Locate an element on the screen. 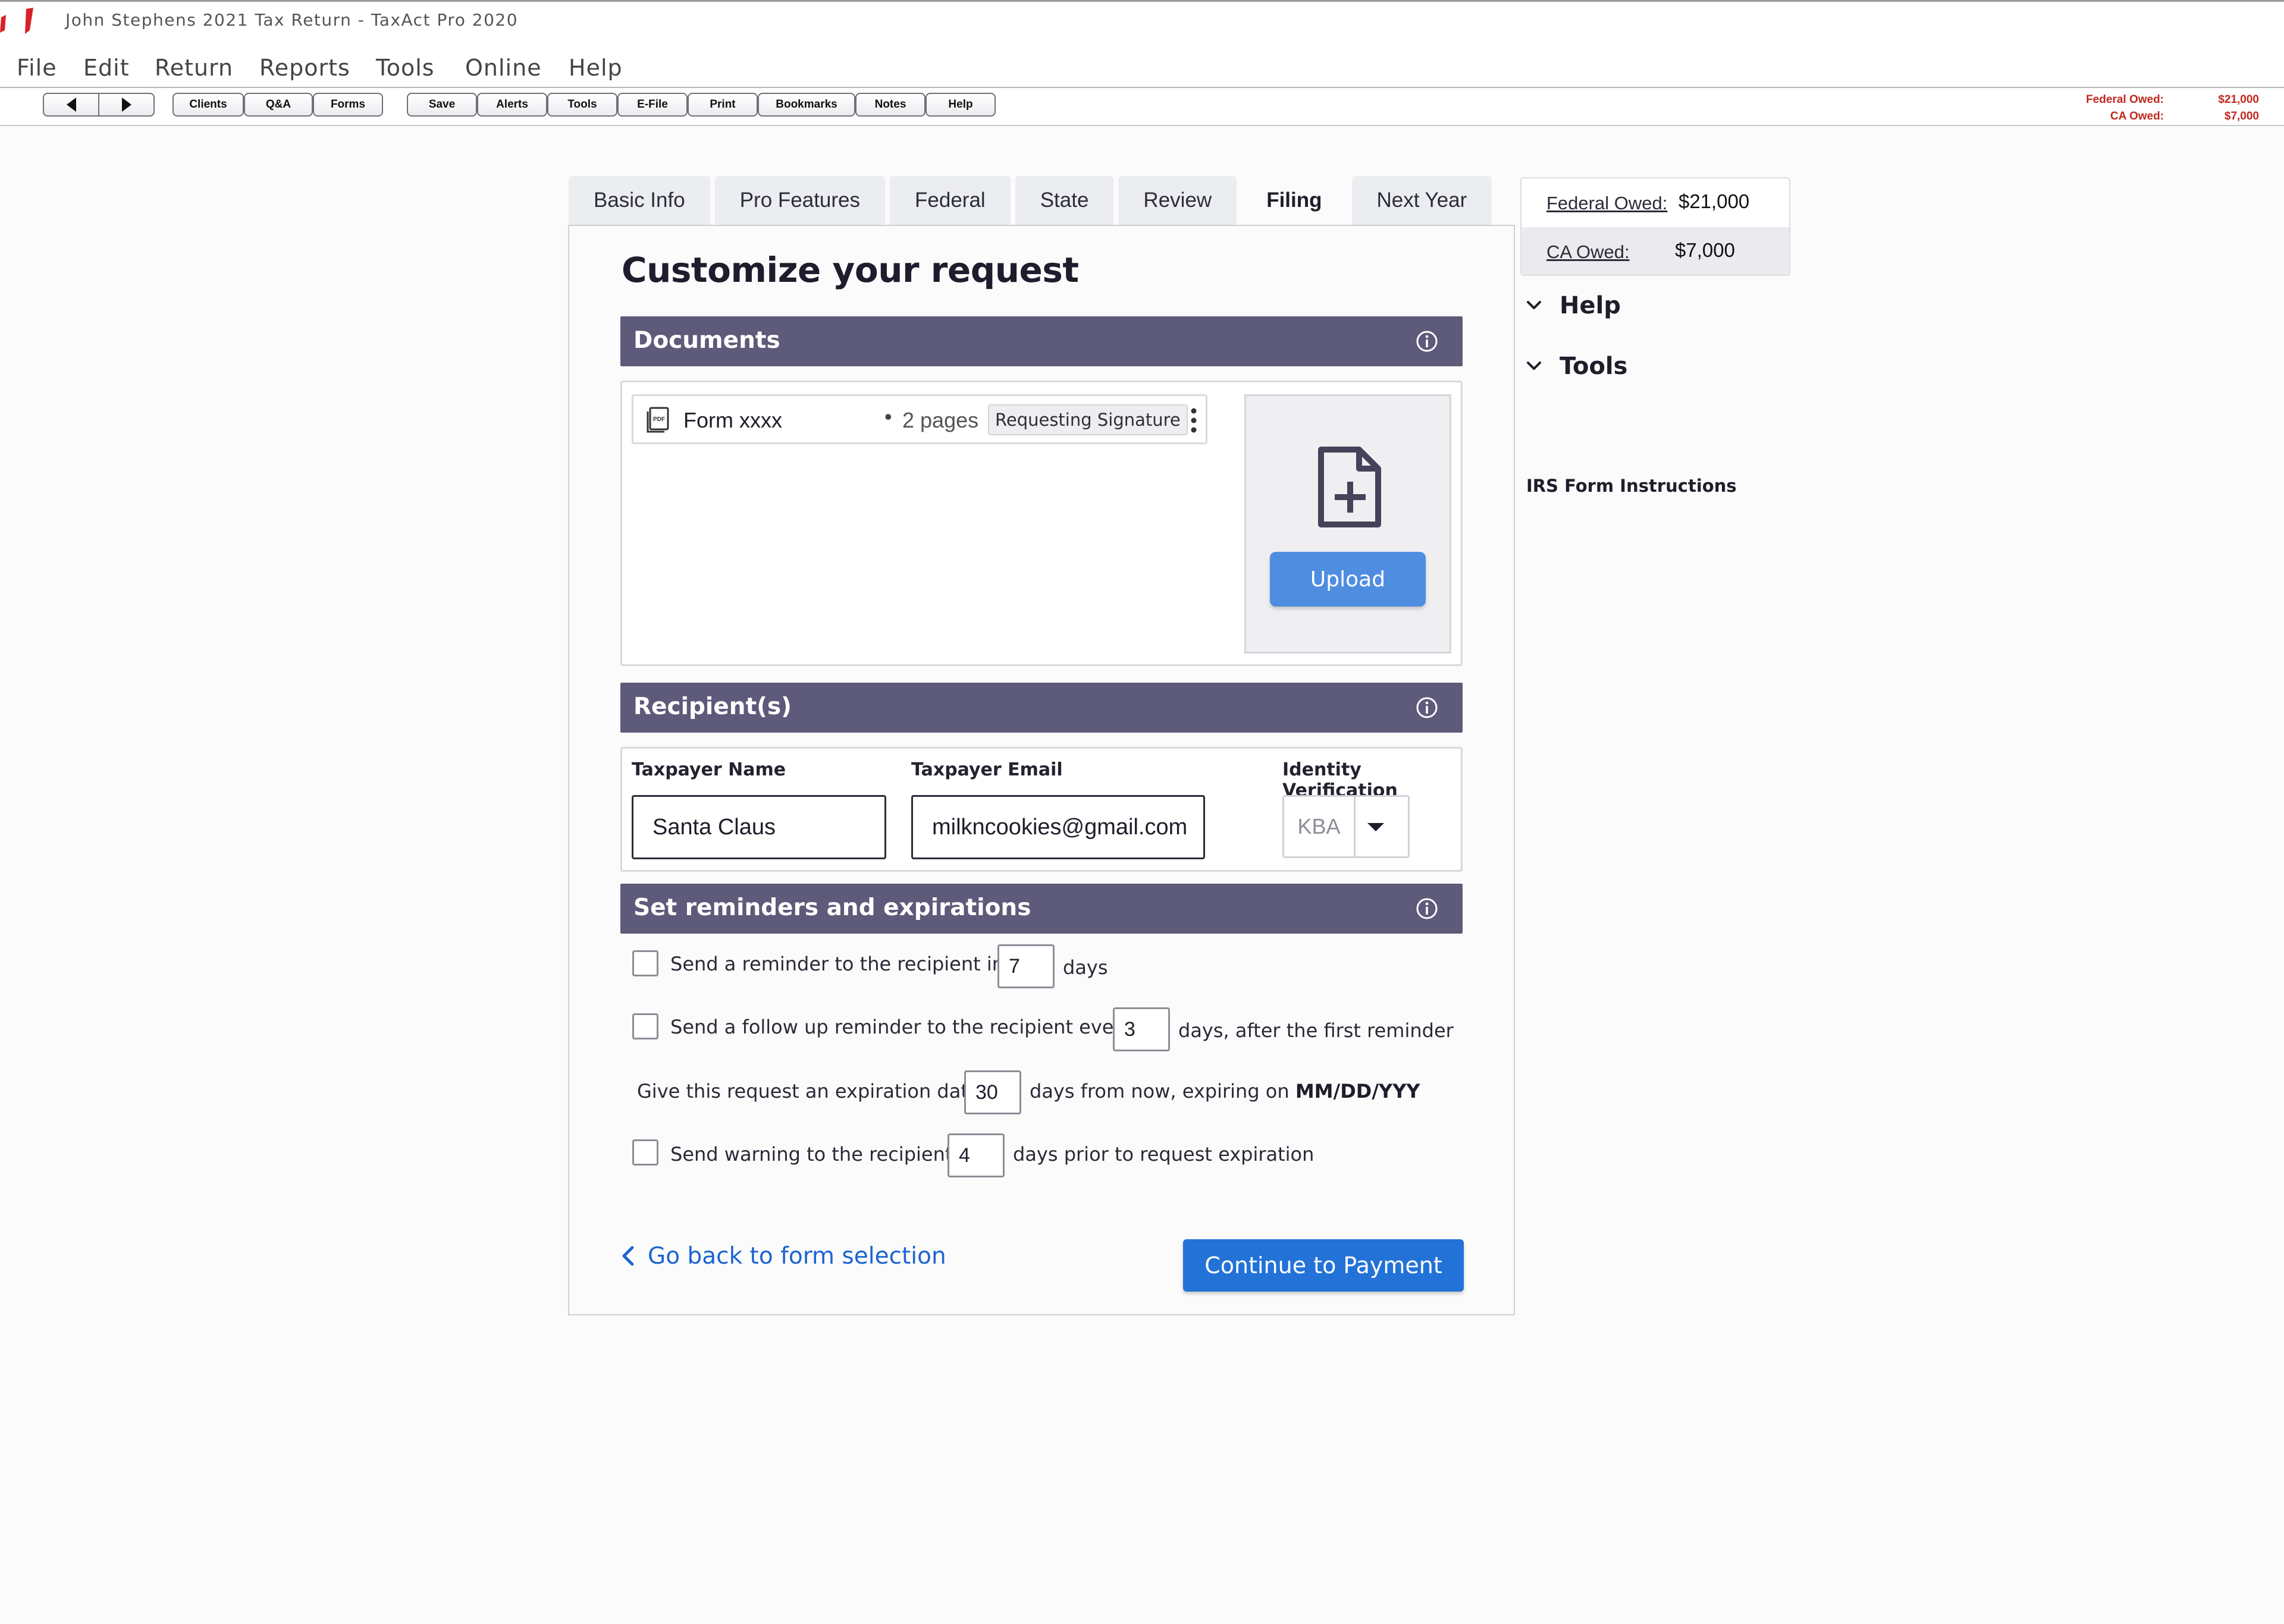  qa-button: Q&A is located at coordinates (279, 105).